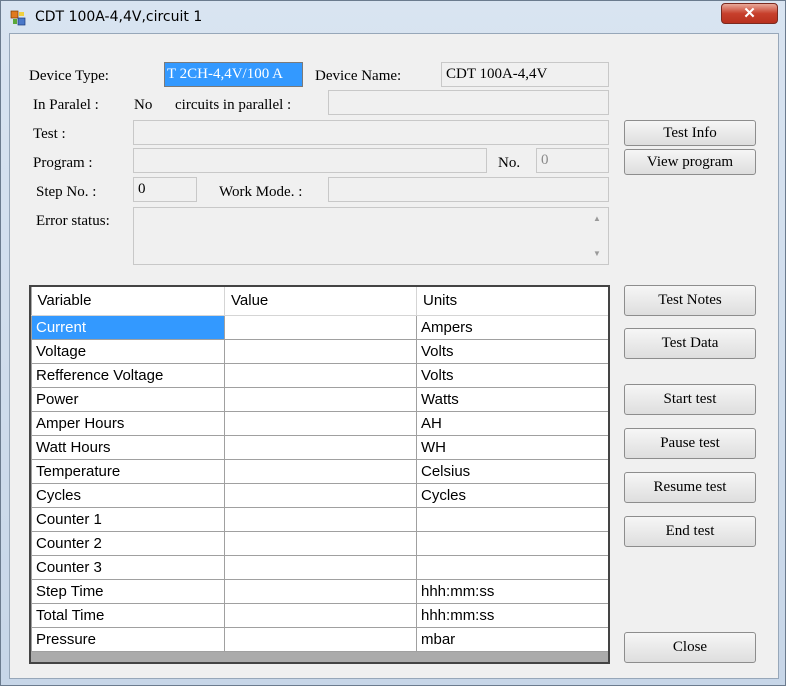  I want to click on table-row: Temperature Celsius, so click(319, 471).